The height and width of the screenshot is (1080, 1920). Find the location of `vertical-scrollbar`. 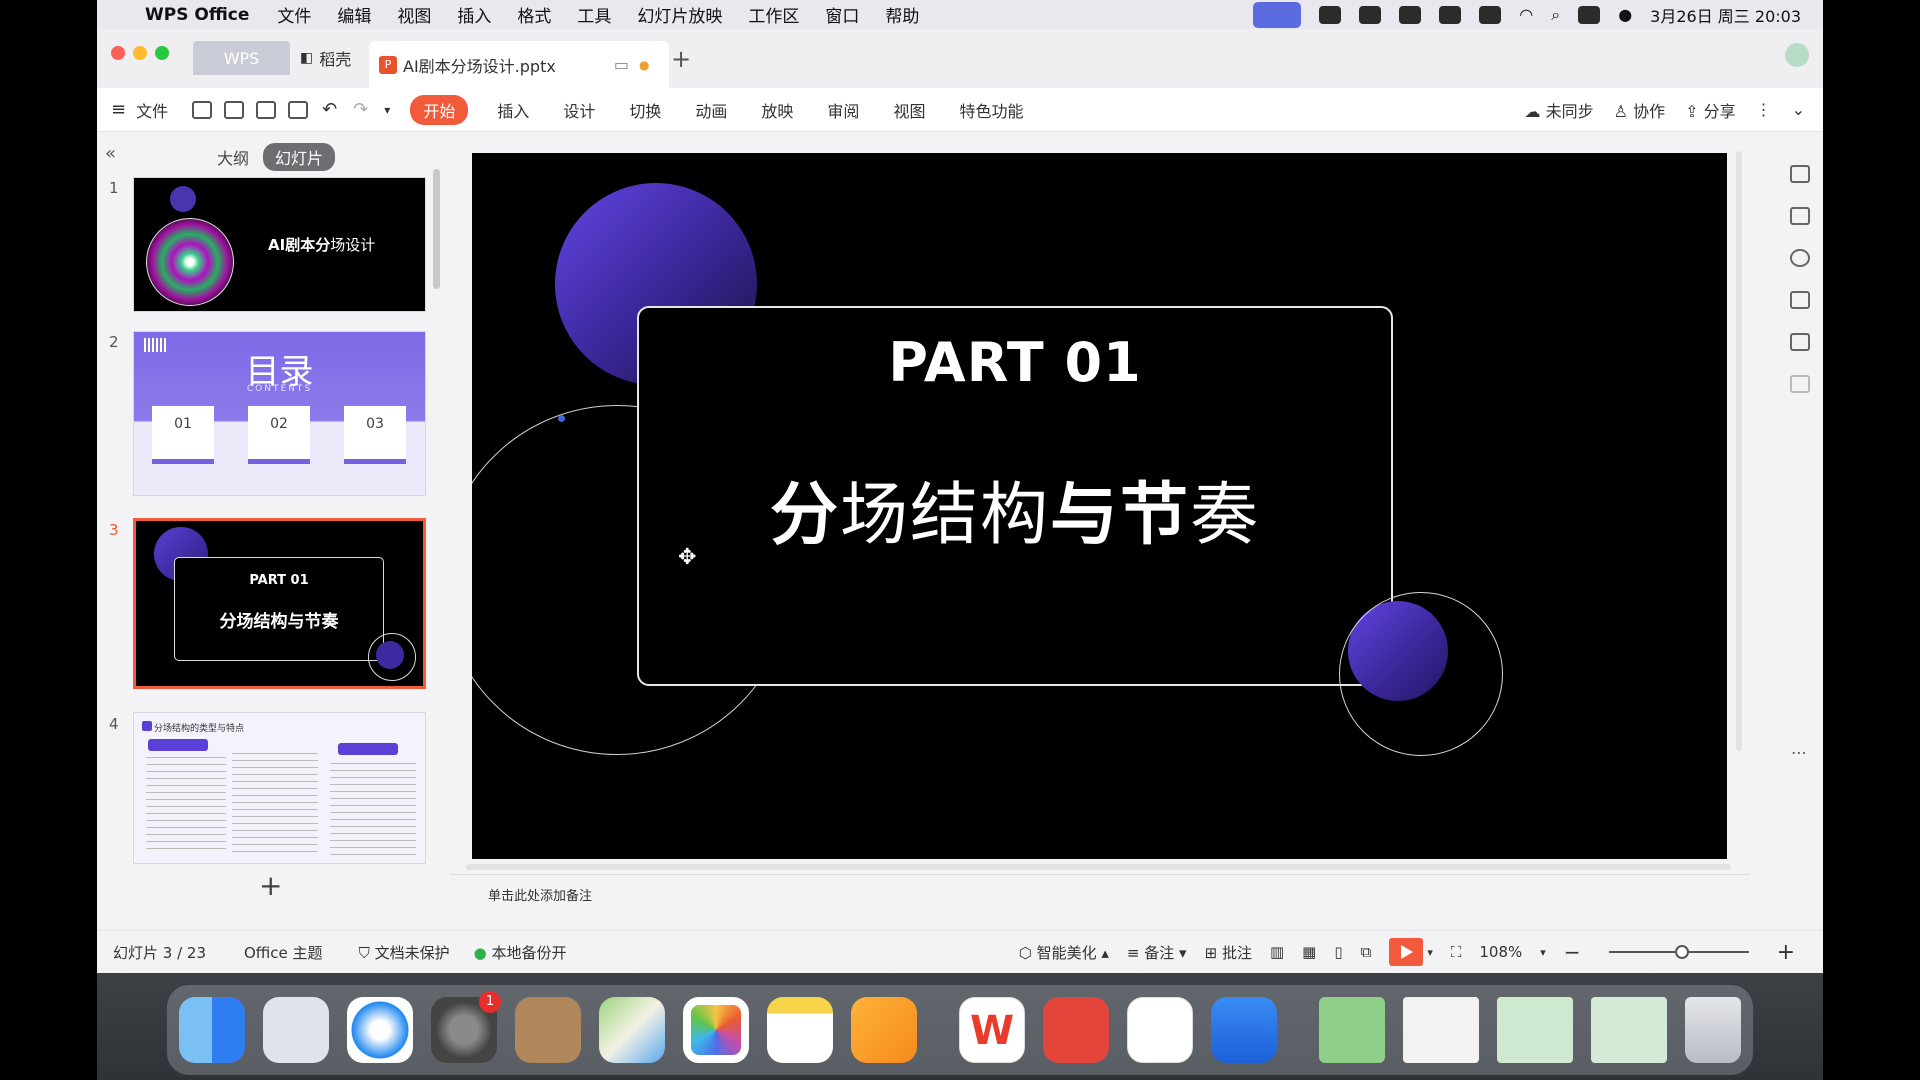

vertical-scrollbar is located at coordinates (1739, 451).